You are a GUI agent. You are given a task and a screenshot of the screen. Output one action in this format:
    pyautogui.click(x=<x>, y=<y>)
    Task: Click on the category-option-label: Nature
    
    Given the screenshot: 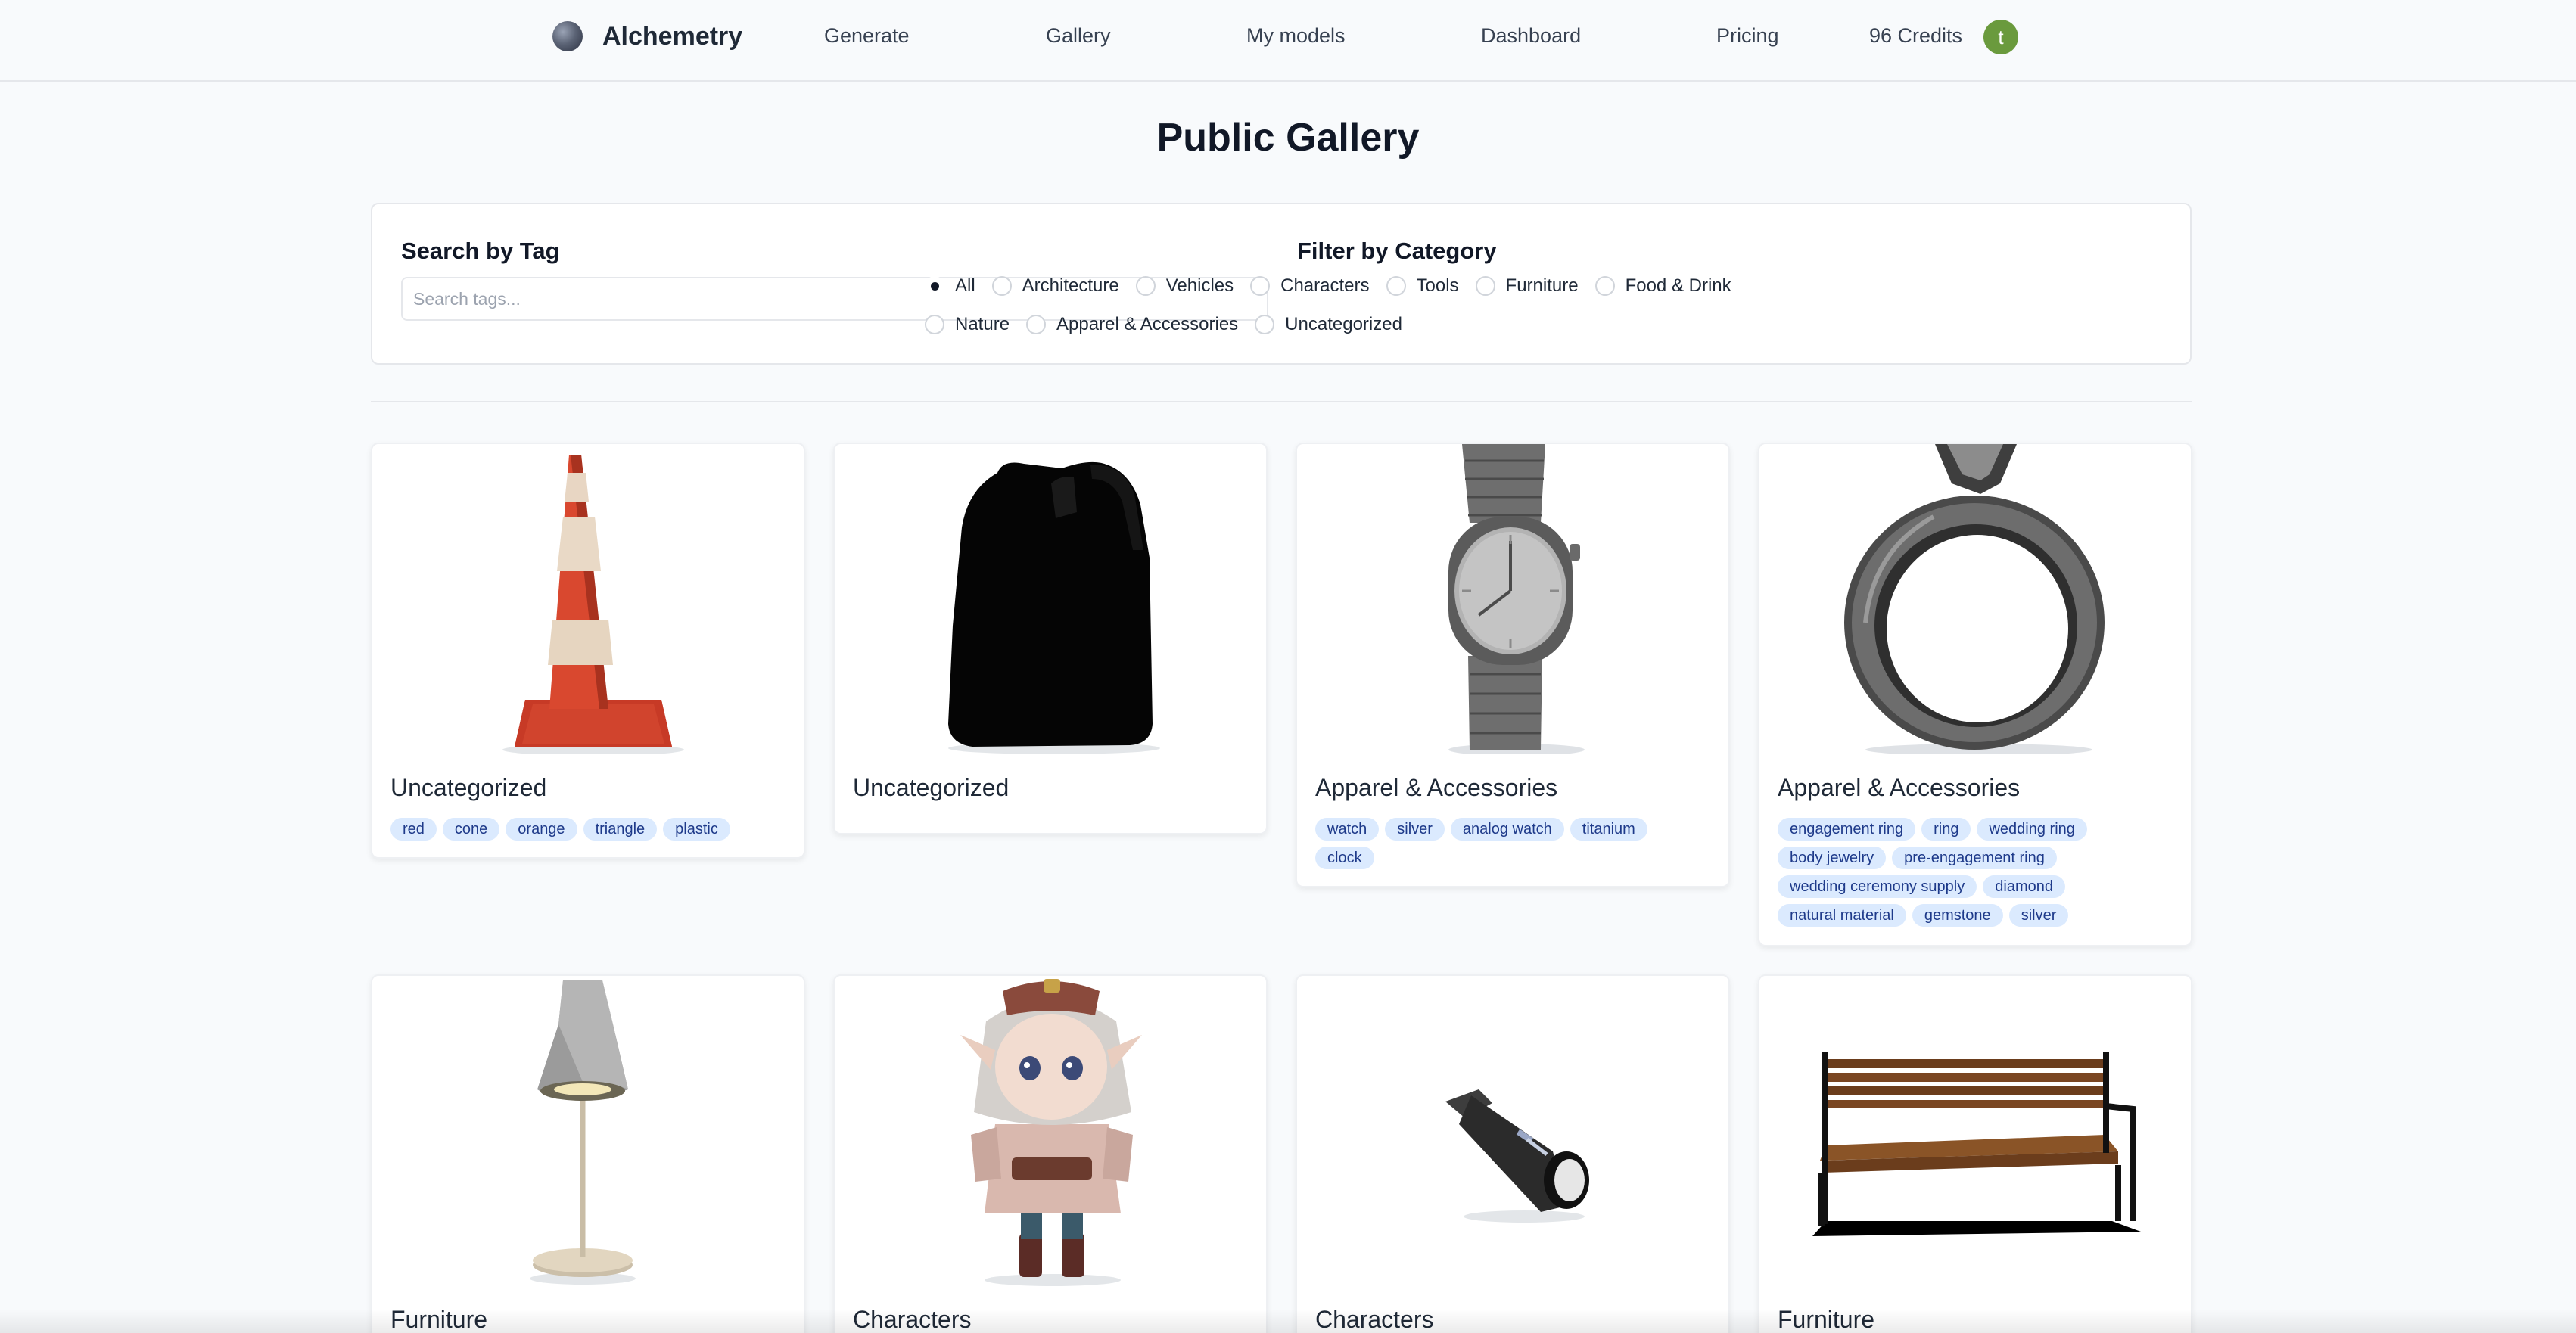 What is the action you would take?
    pyautogui.click(x=982, y=324)
    